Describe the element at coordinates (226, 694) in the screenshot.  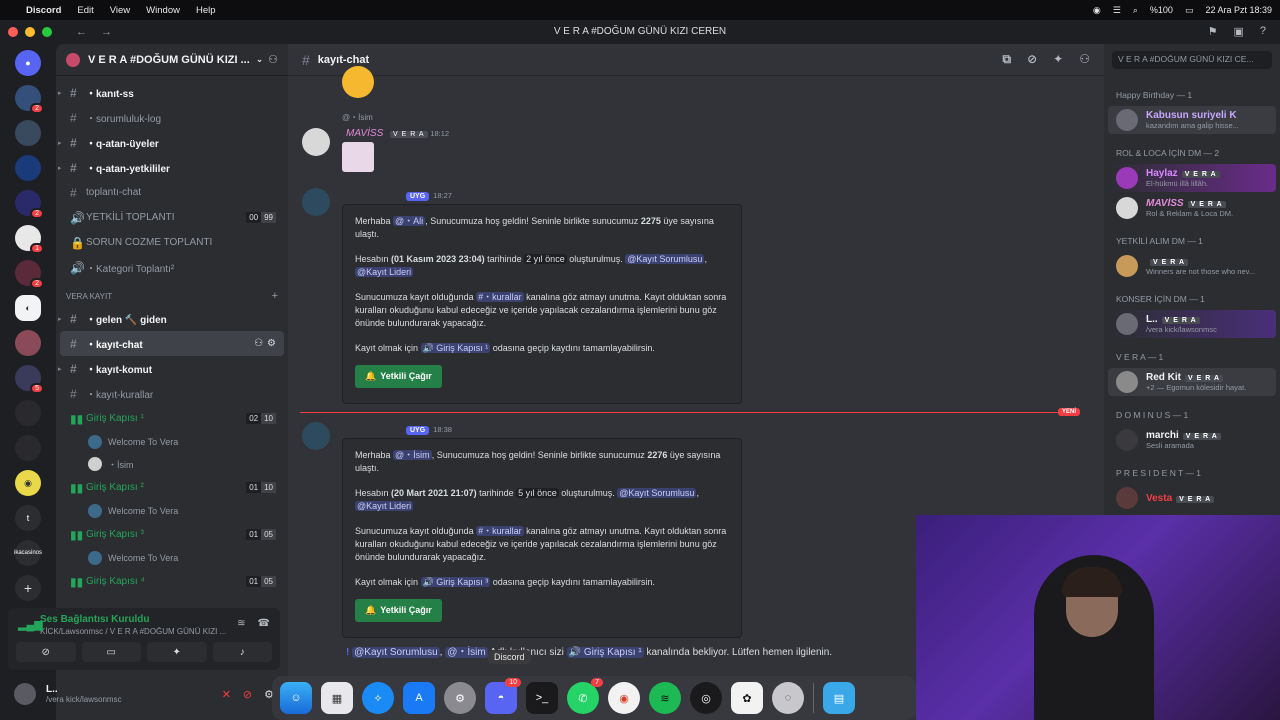
I see `mute-icon: ✕` at that location.